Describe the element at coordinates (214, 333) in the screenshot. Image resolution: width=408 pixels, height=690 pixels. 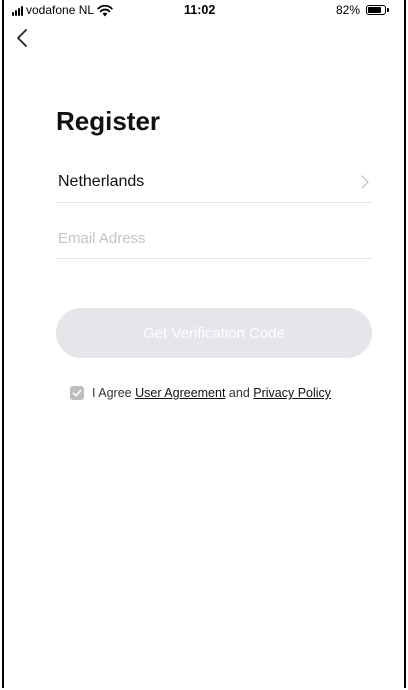
I see `get-verification-code-button: Get Verification Code` at that location.